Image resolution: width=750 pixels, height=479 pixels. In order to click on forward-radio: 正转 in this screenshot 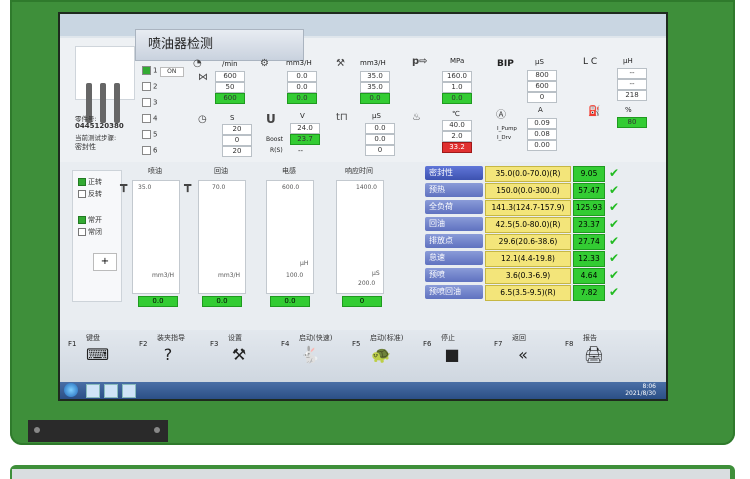, I will do `click(90, 182)`.